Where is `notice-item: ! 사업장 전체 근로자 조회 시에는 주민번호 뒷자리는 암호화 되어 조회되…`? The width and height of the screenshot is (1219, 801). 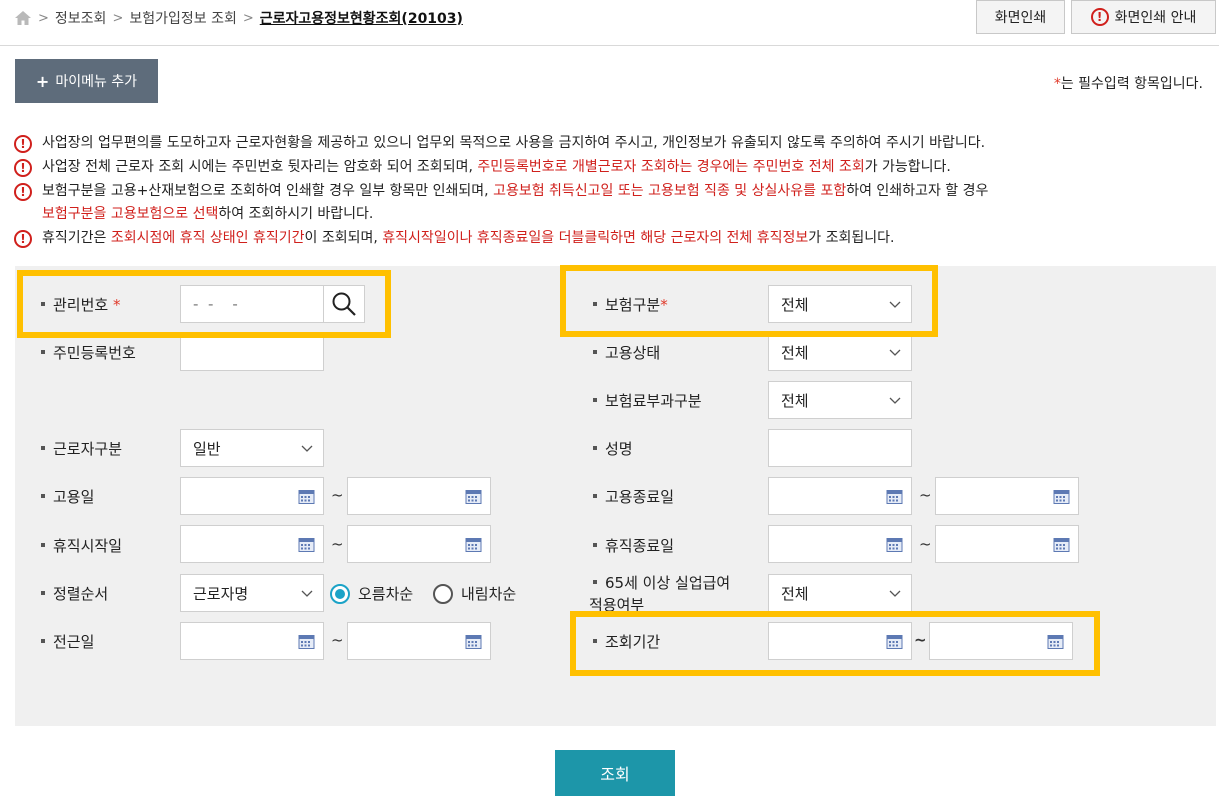
notice-item: ! 사업장 전체 근로자 조회 시에는 주민번호 뒷자리는 암호화 되어 조회되… is located at coordinates (611, 167).